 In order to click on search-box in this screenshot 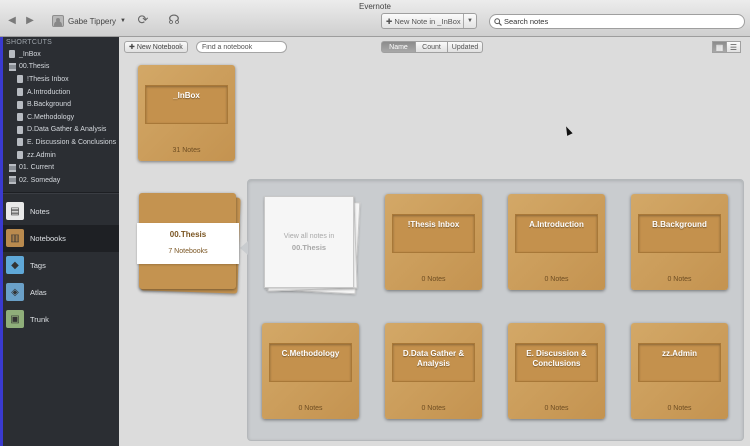, I will do `click(617, 21)`.